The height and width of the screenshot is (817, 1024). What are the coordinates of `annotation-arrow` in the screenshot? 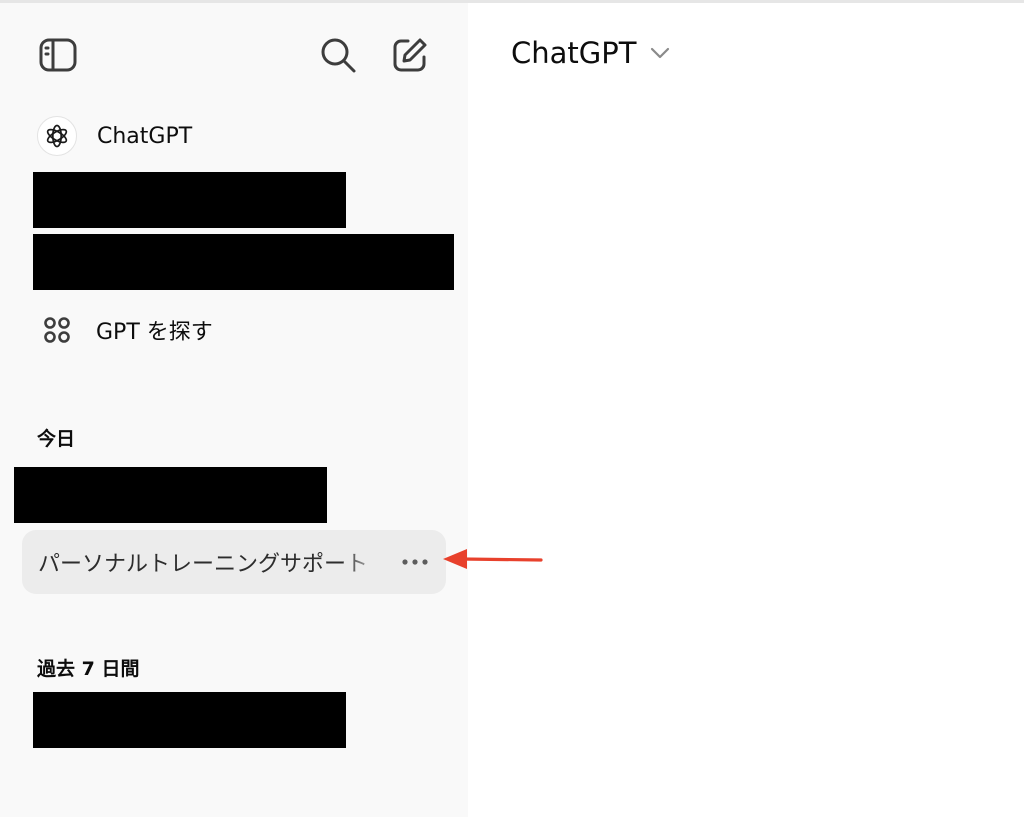 It's located at (493, 559).